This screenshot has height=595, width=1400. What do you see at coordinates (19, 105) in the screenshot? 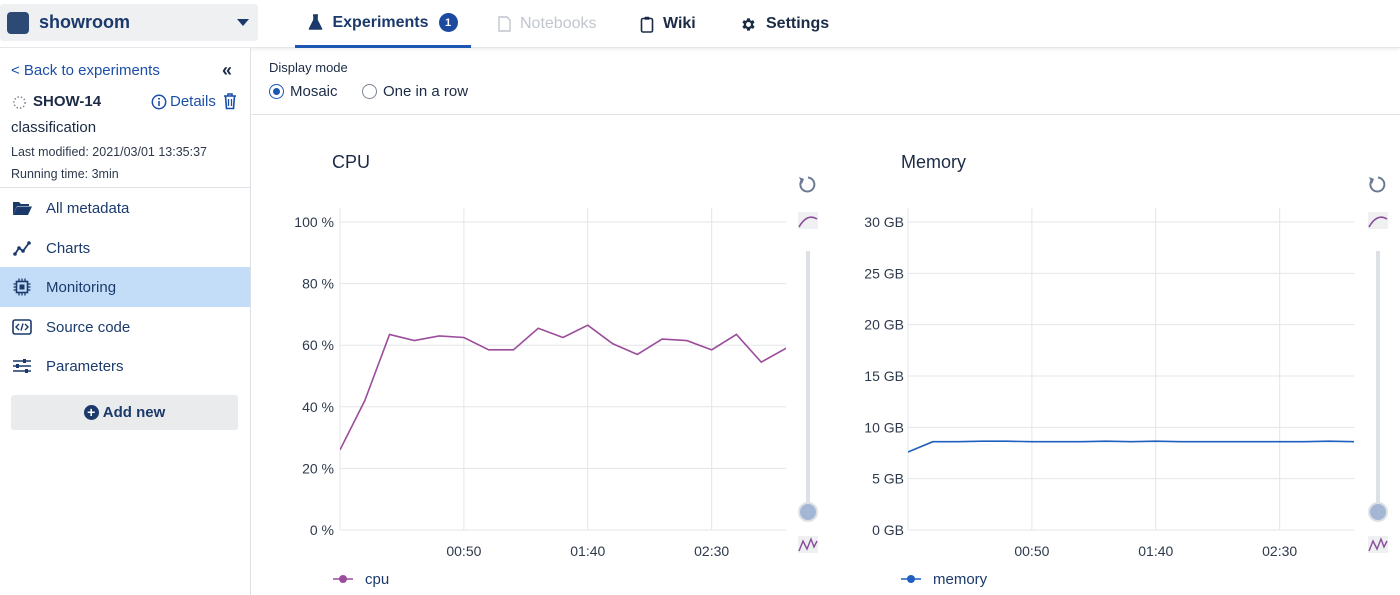
I see `running-spinner-icon` at bounding box center [19, 105].